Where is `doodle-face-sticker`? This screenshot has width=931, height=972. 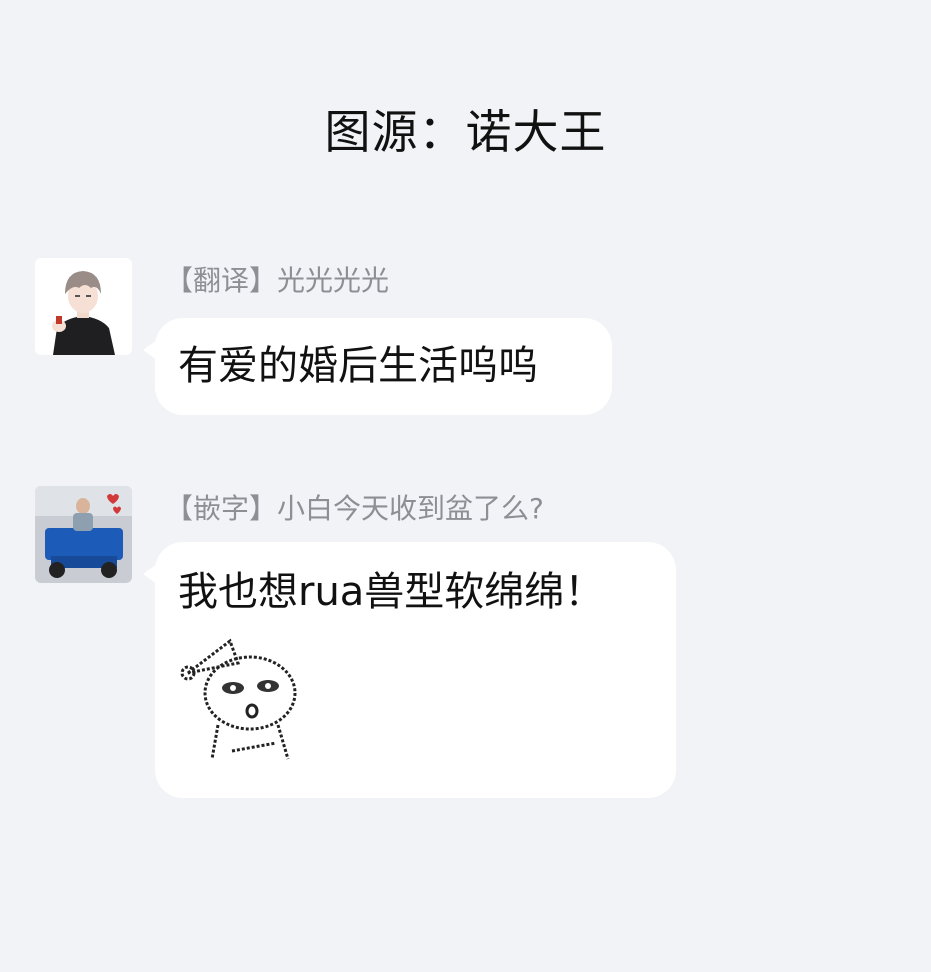
doodle-face-sticker is located at coordinates (242, 698).